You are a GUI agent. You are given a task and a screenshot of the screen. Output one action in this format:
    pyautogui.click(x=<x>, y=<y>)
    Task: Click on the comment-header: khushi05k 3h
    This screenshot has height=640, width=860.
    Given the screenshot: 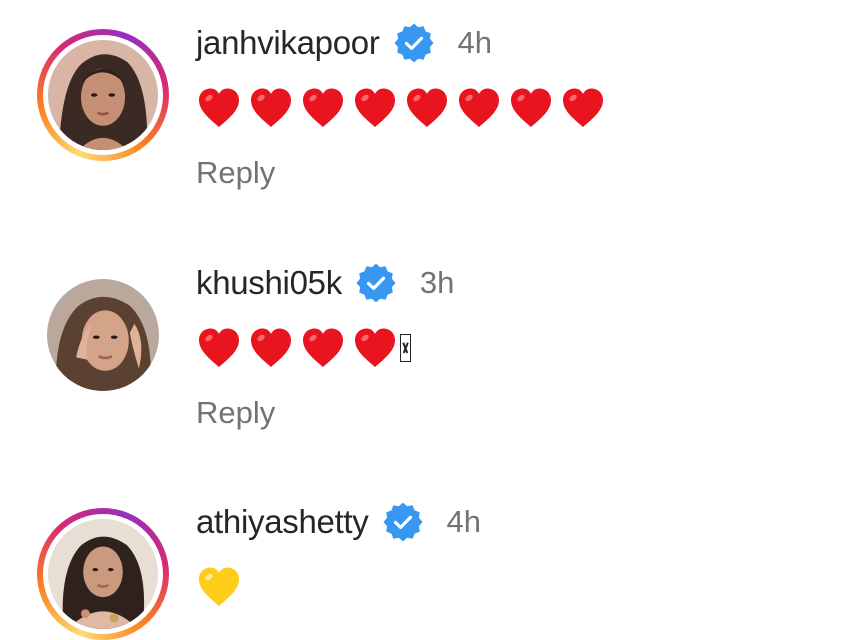 What is the action you would take?
    pyautogui.click(x=325, y=283)
    